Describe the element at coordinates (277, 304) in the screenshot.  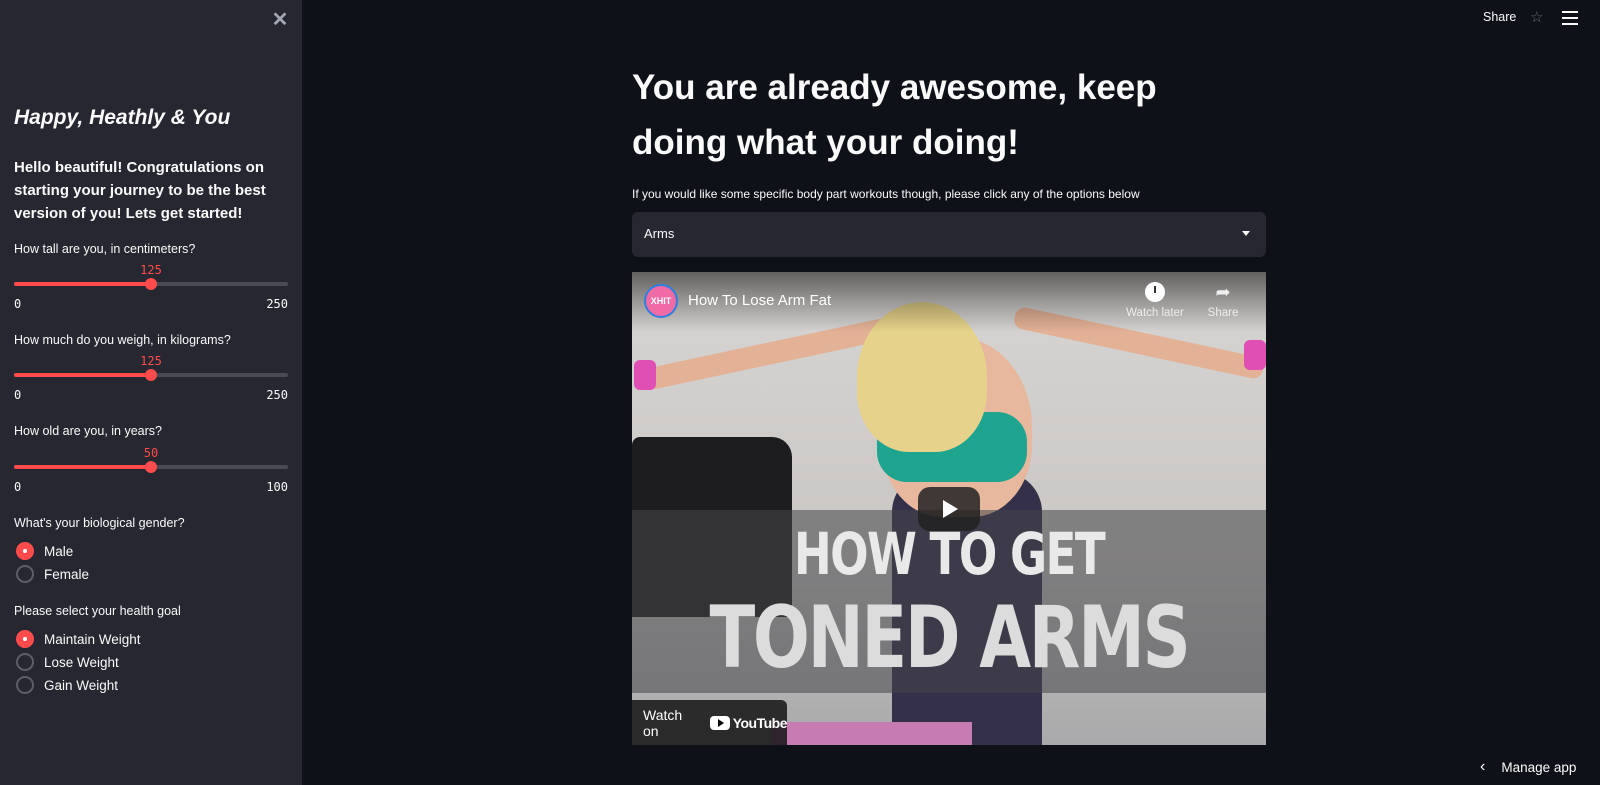
I see `height-slider-max: 250` at that location.